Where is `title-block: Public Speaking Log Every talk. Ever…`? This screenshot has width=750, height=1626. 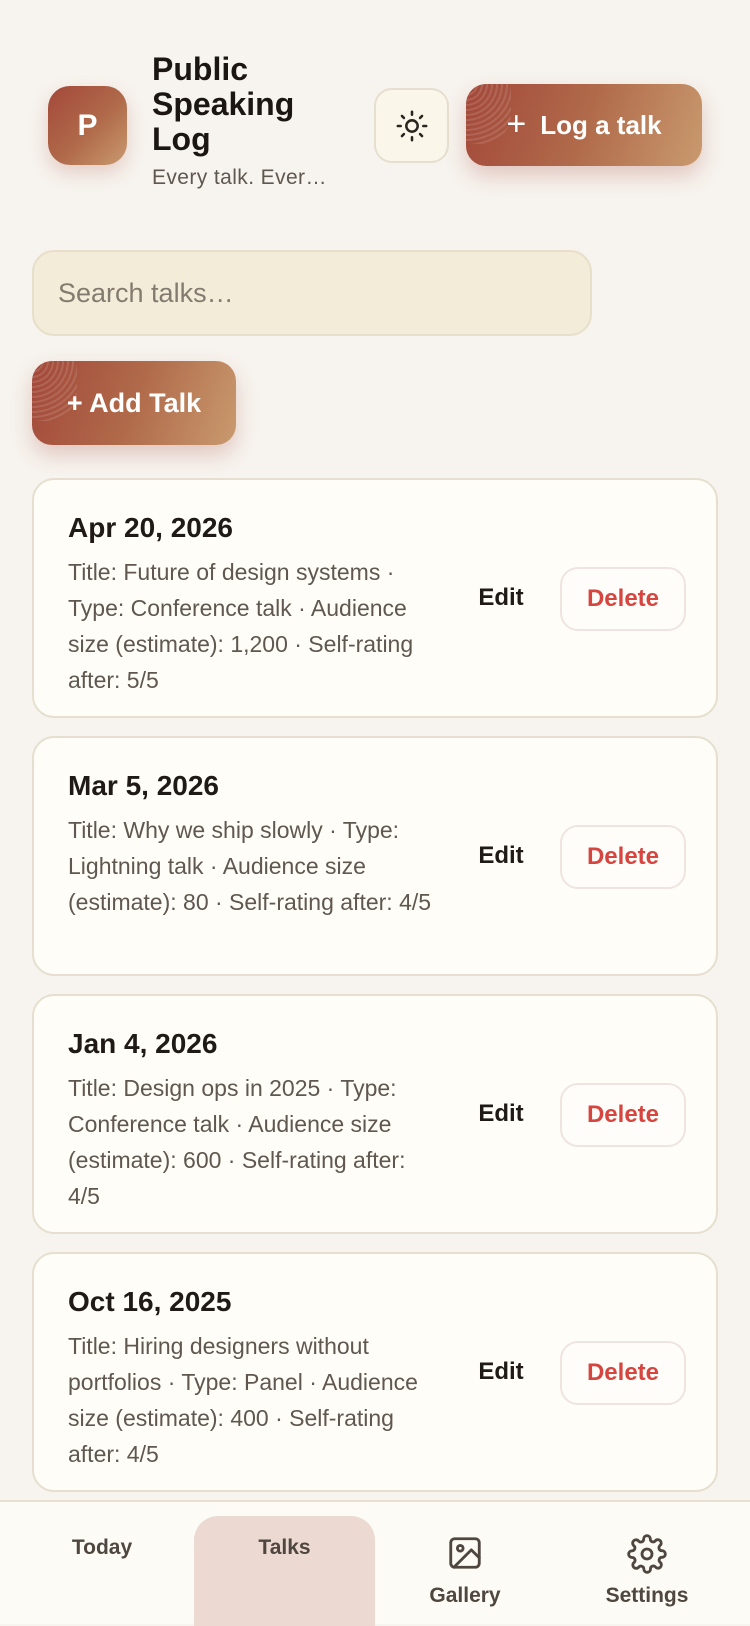
title-block: Public Speaking Log Every talk. Ever… is located at coordinates (252, 121).